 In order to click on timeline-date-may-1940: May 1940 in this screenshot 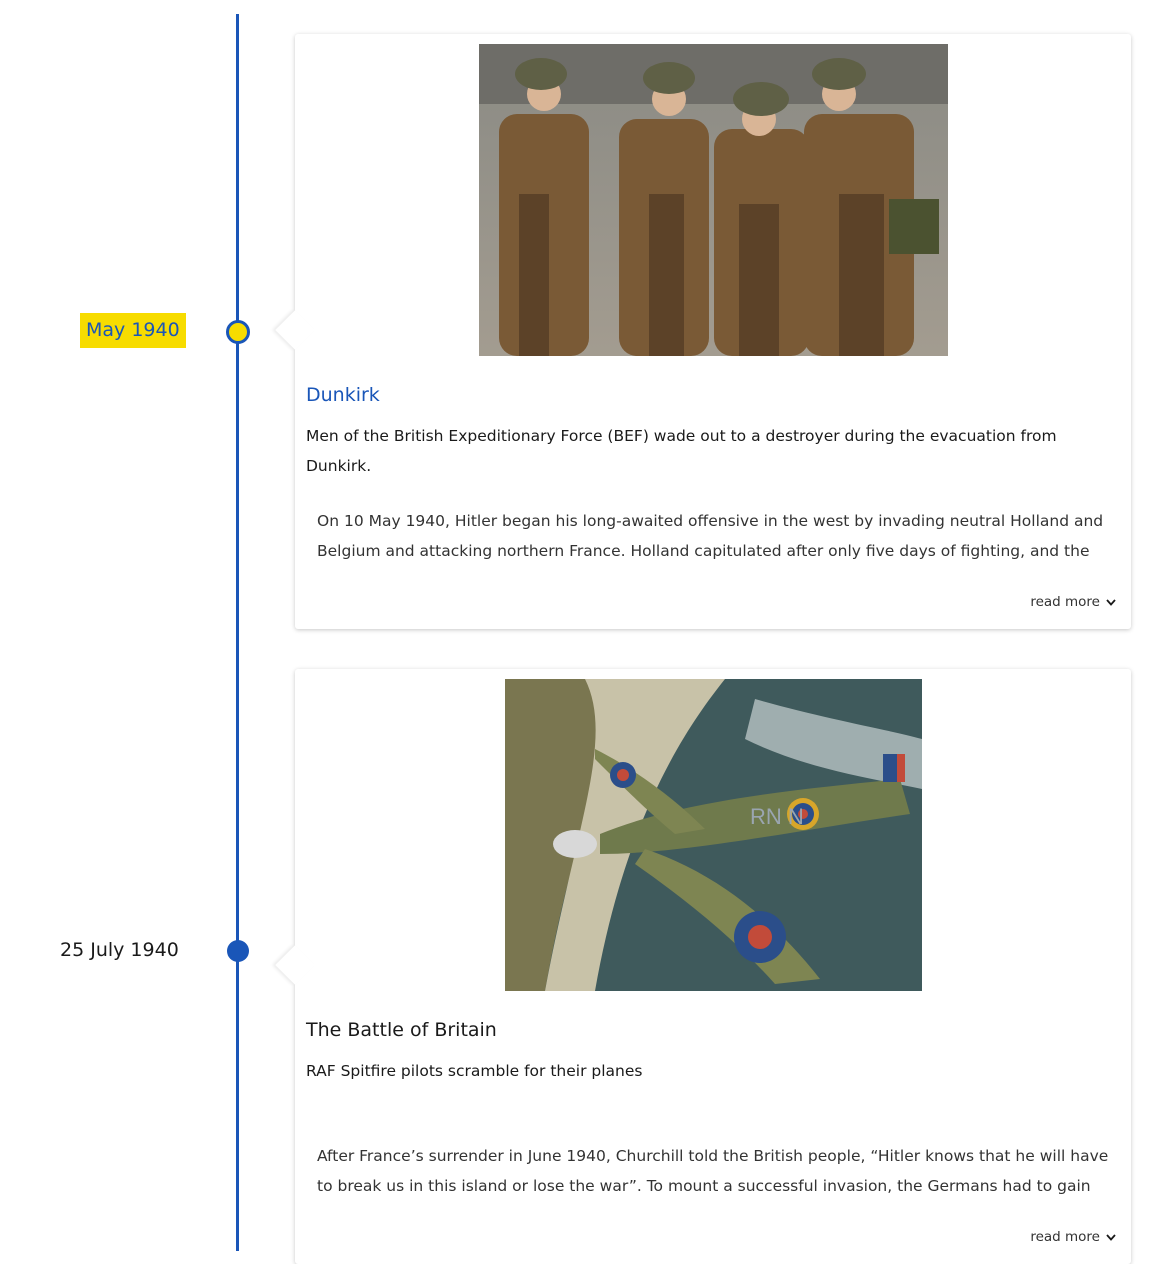, I will do `click(133, 330)`.